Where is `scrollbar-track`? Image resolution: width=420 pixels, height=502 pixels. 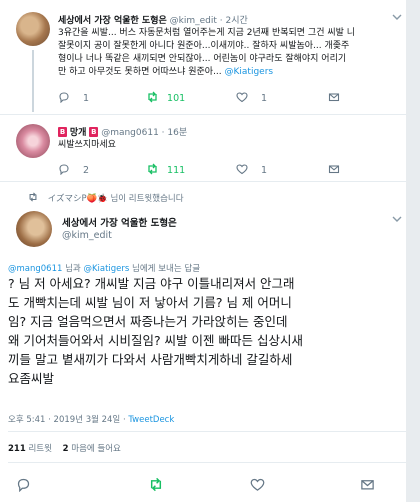
scrollbar-track is located at coordinates (413, 251).